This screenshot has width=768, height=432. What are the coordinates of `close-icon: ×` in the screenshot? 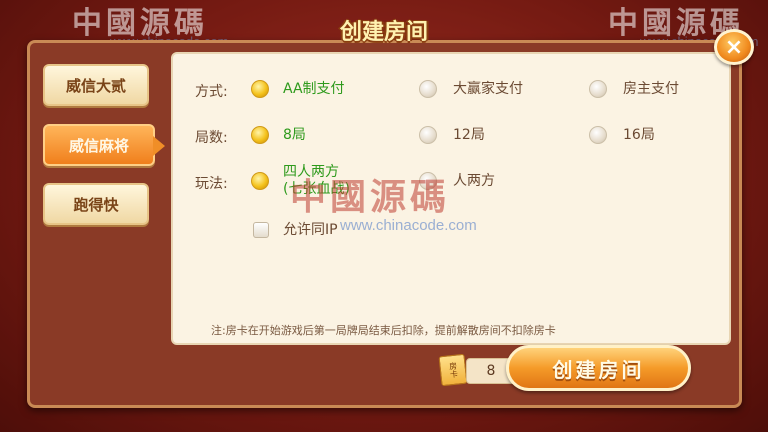 It's located at (734, 47).